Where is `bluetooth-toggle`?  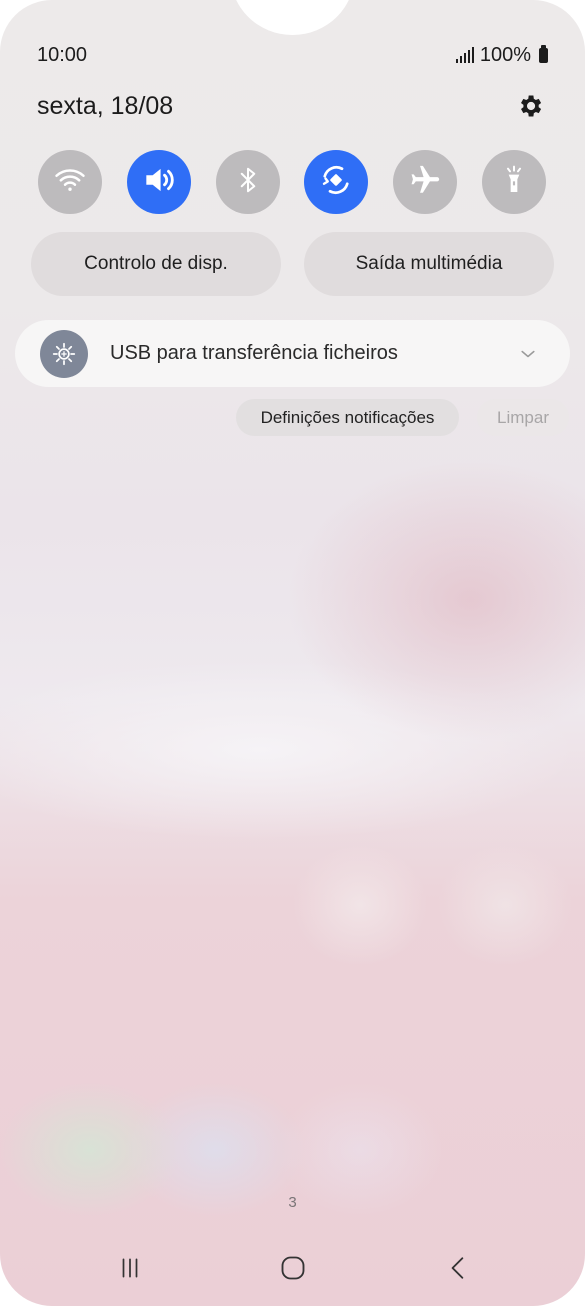 bluetooth-toggle is located at coordinates (247, 182).